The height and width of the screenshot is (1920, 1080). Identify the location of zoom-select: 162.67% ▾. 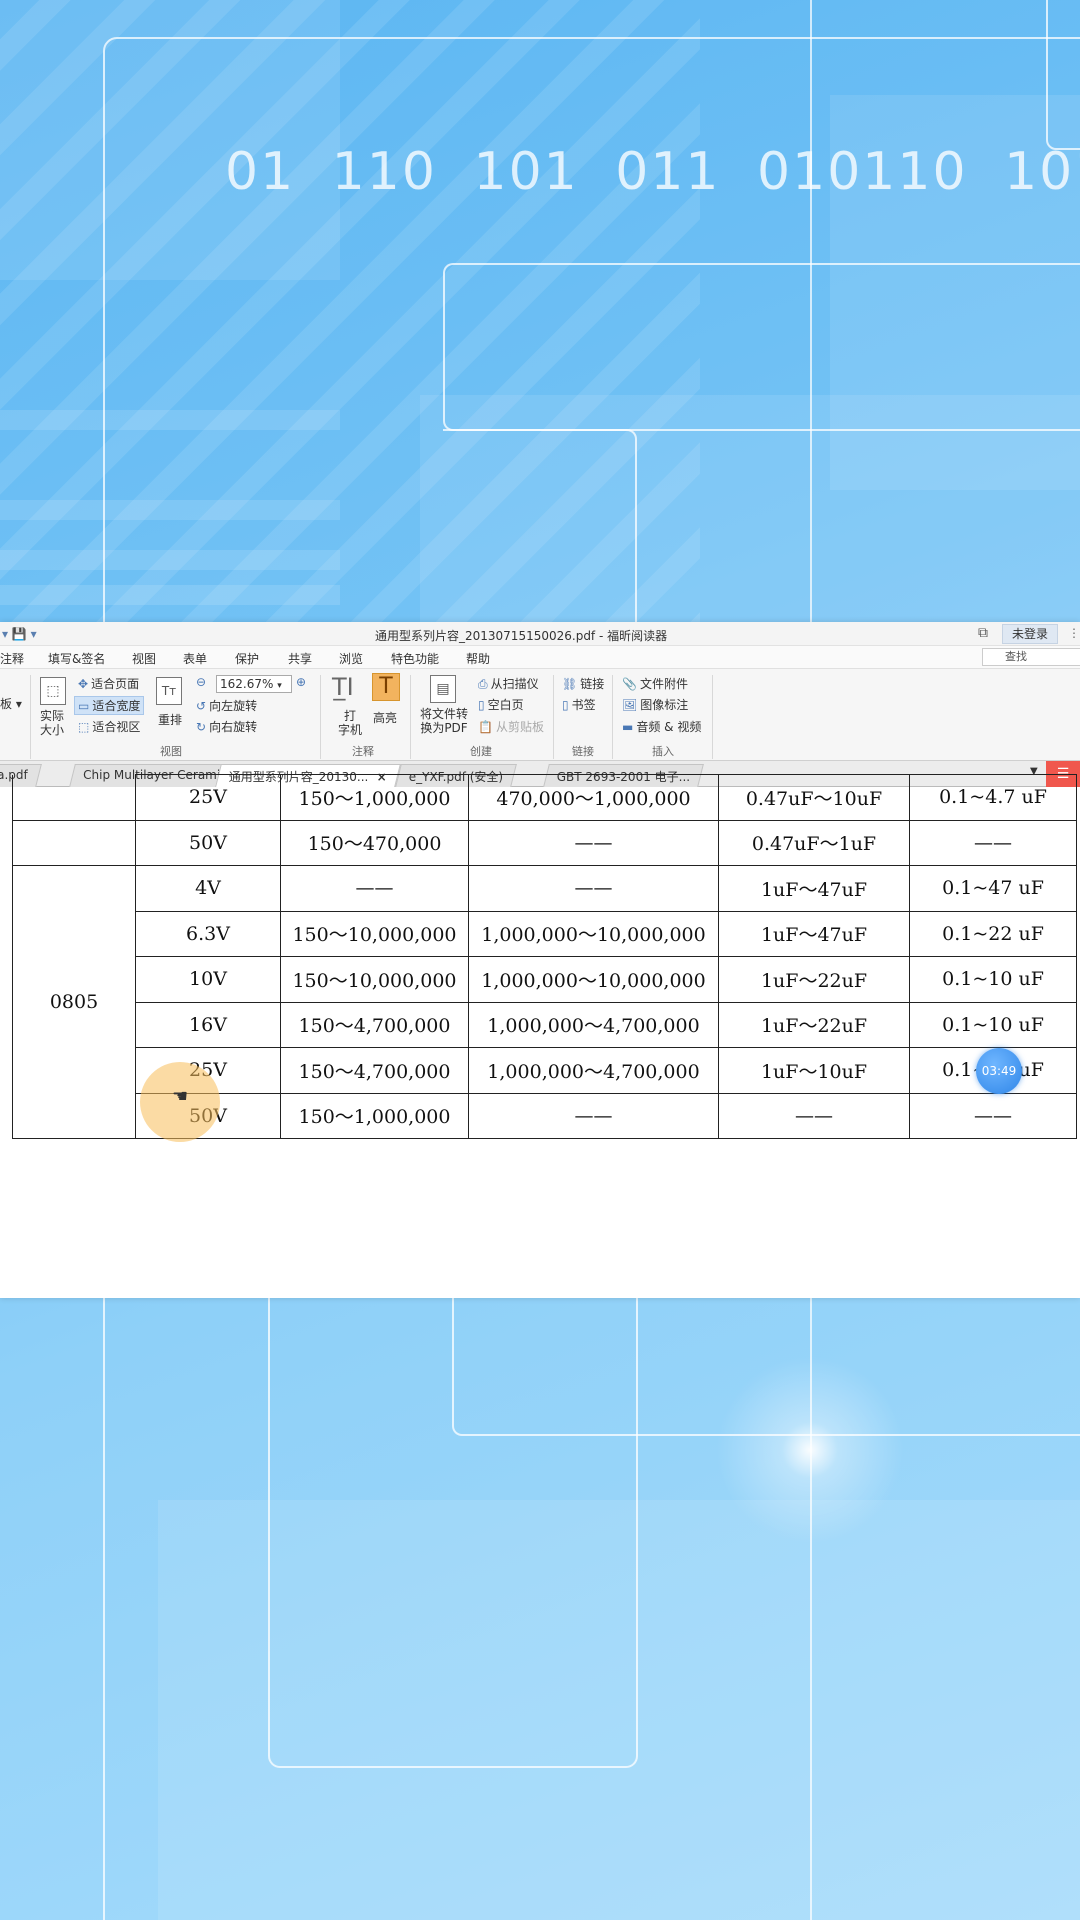
(254, 684).